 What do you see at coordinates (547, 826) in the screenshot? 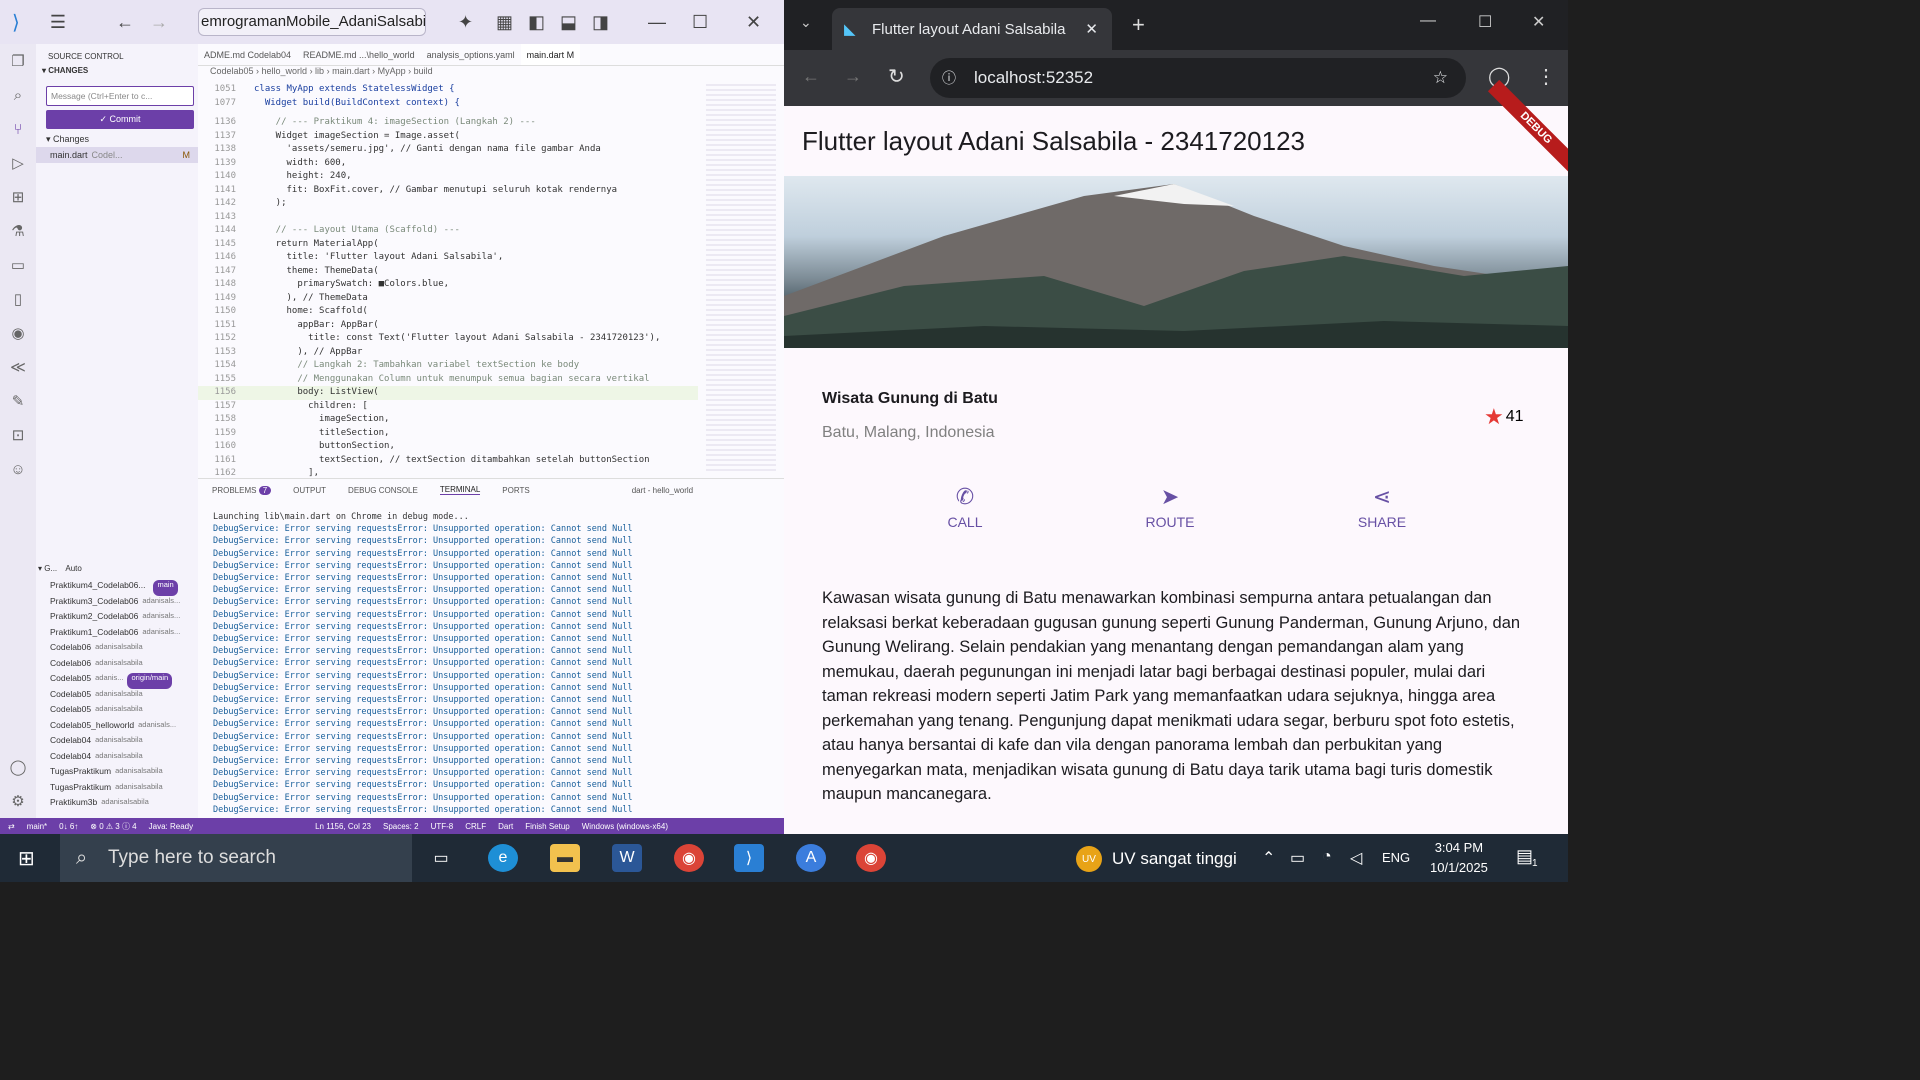
I see `status-finish-setup: Finish Setup` at bounding box center [547, 826].